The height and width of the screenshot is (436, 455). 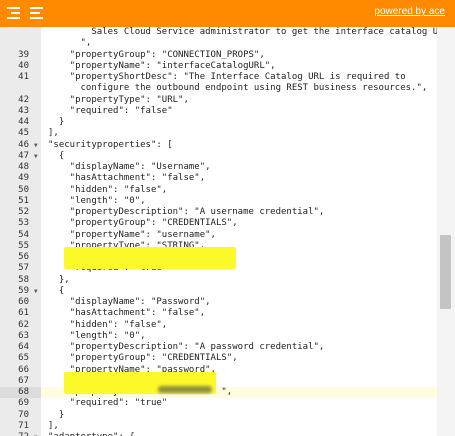 I want to click on line-number: 58, so click(x=23, y=279).